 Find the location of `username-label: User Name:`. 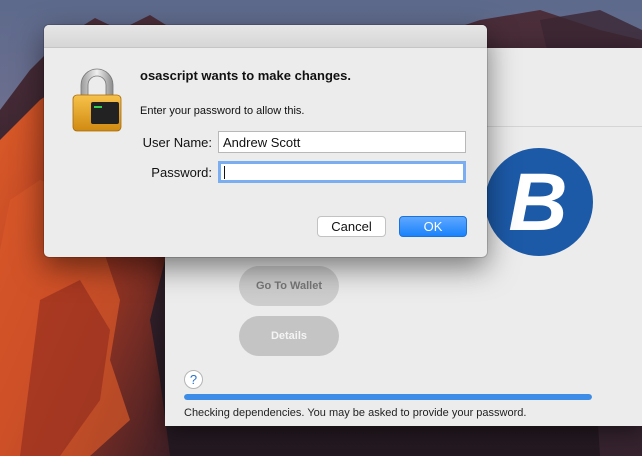

username-label: User Name: is located at coordinates (177, 142).